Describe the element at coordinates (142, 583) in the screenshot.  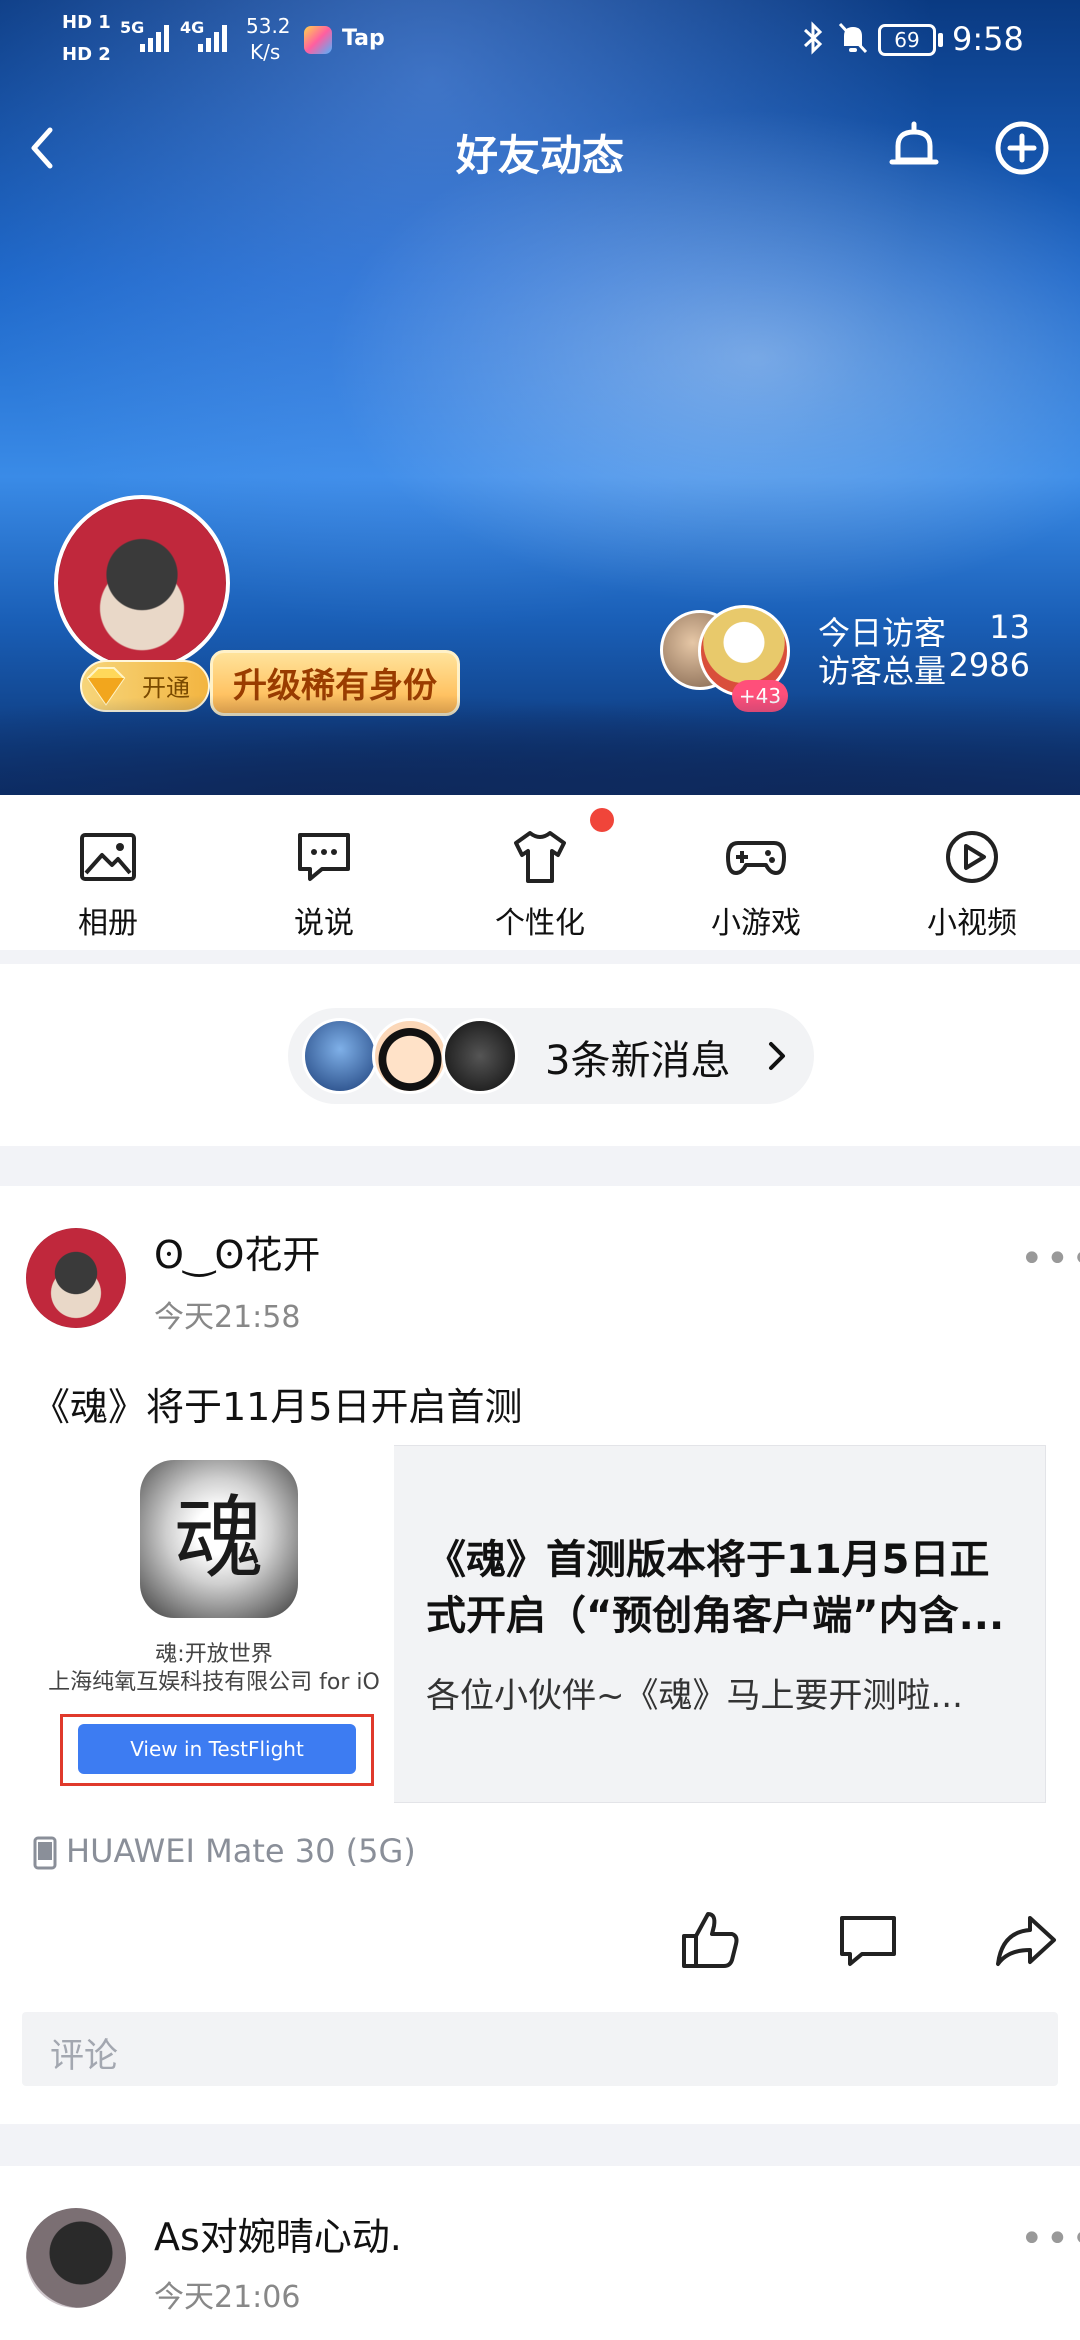
I see `profile-avatar` at that location.